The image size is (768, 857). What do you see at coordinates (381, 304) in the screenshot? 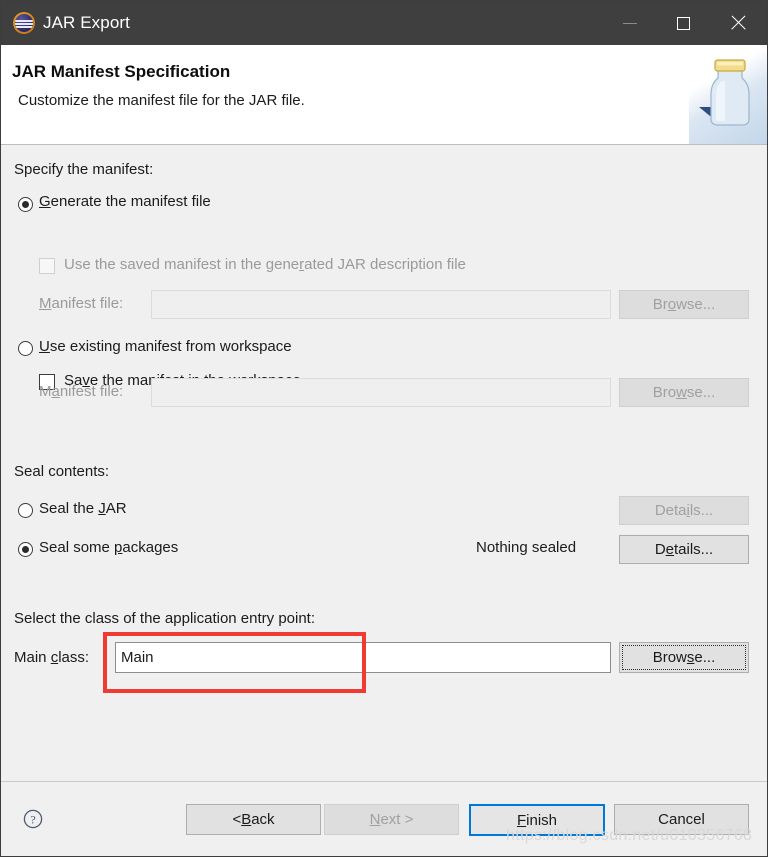
I see `generated-manifest-file-input` at bounding box center [381, 304].